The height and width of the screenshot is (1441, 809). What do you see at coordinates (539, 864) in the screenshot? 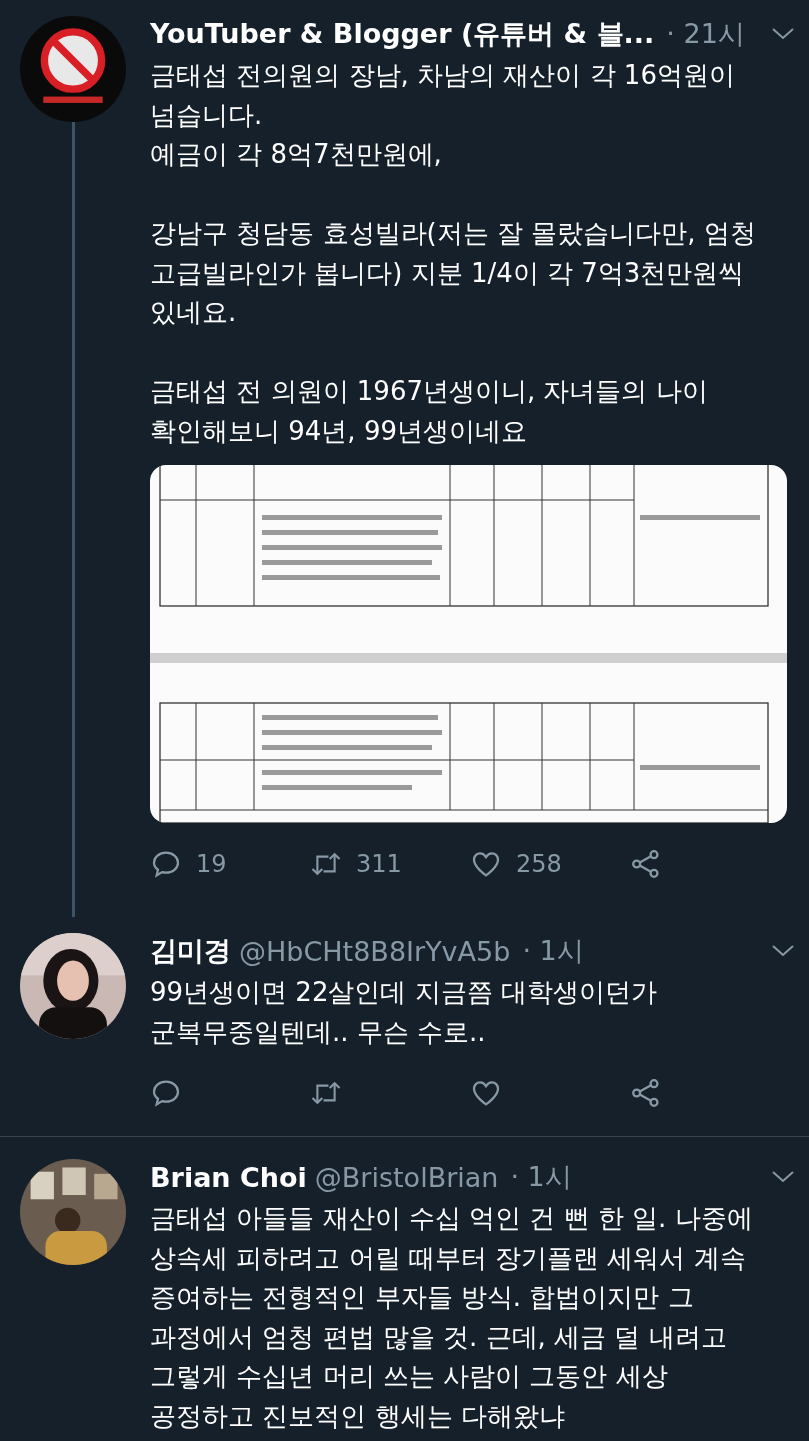
I see `like-count: 258` at bounding box center [539, 864].